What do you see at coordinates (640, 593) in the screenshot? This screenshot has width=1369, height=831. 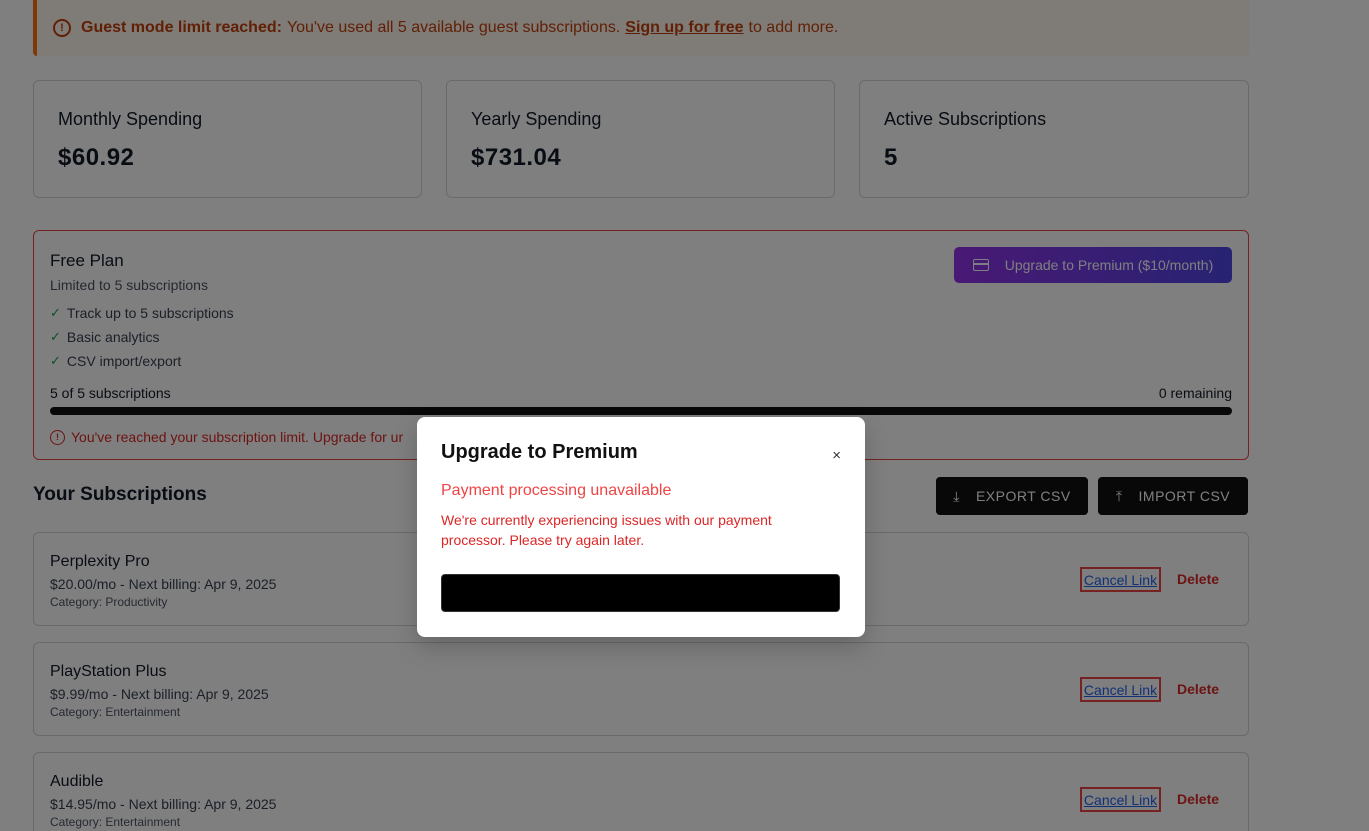 I see `payment-element` at bounding box center [640, 593].